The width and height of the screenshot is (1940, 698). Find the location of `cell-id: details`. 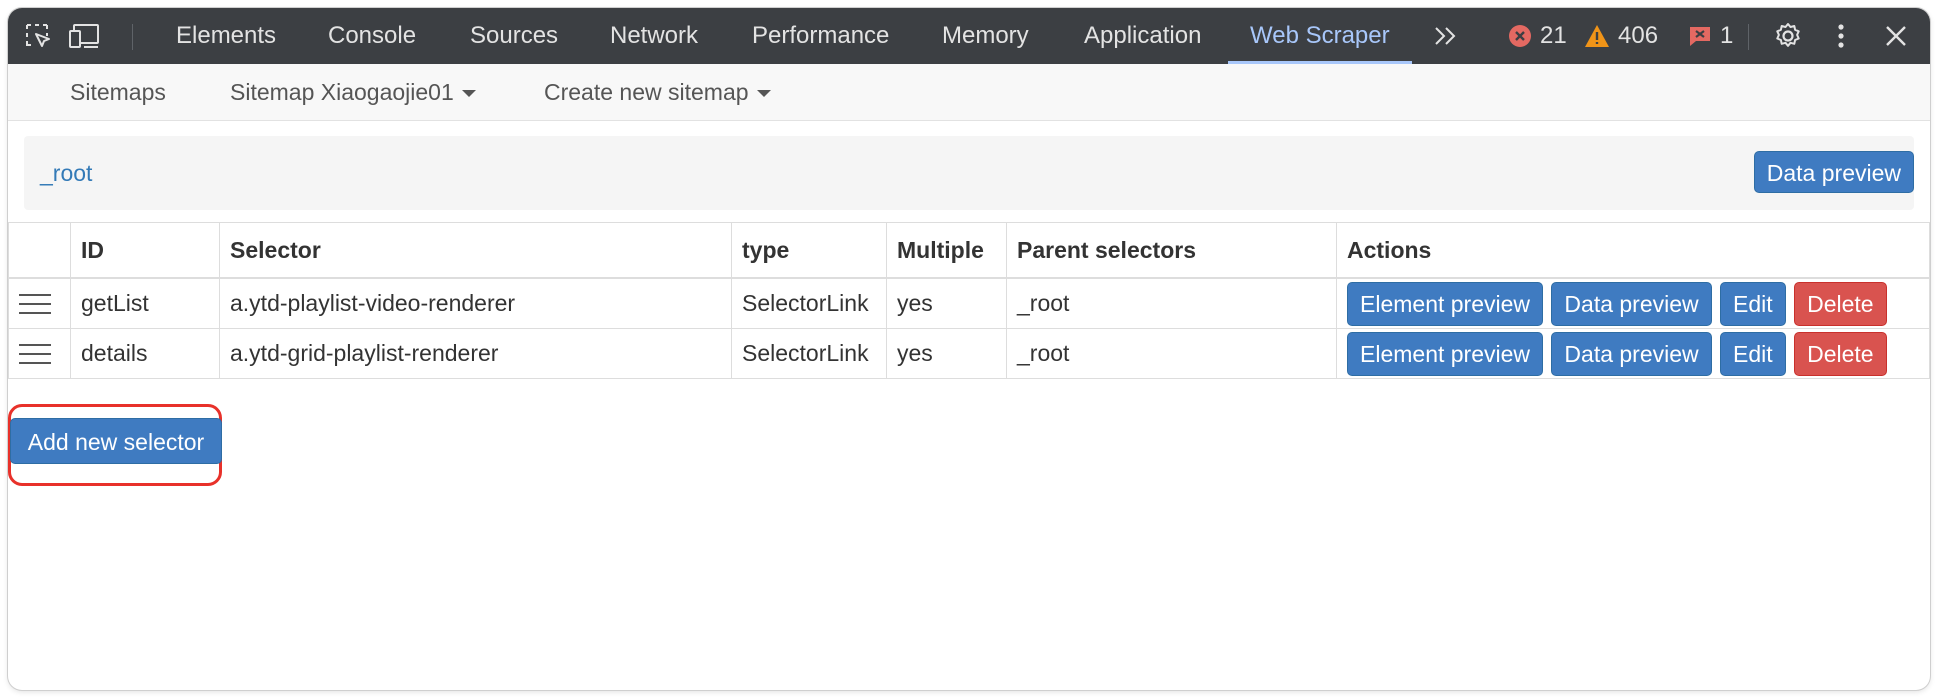

cell-id: details is located at coordinates (145, 353).